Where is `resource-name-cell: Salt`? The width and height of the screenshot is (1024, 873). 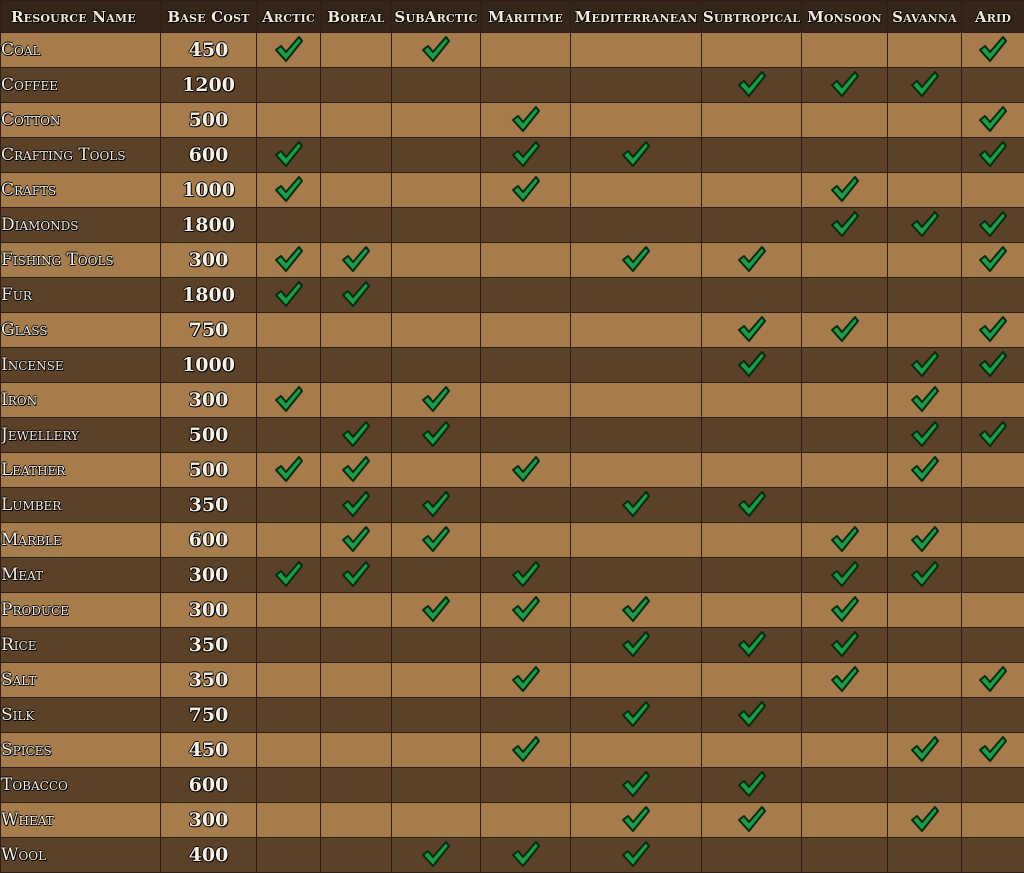
resource-name-cell: Salt is located at coordinates (81, 680).